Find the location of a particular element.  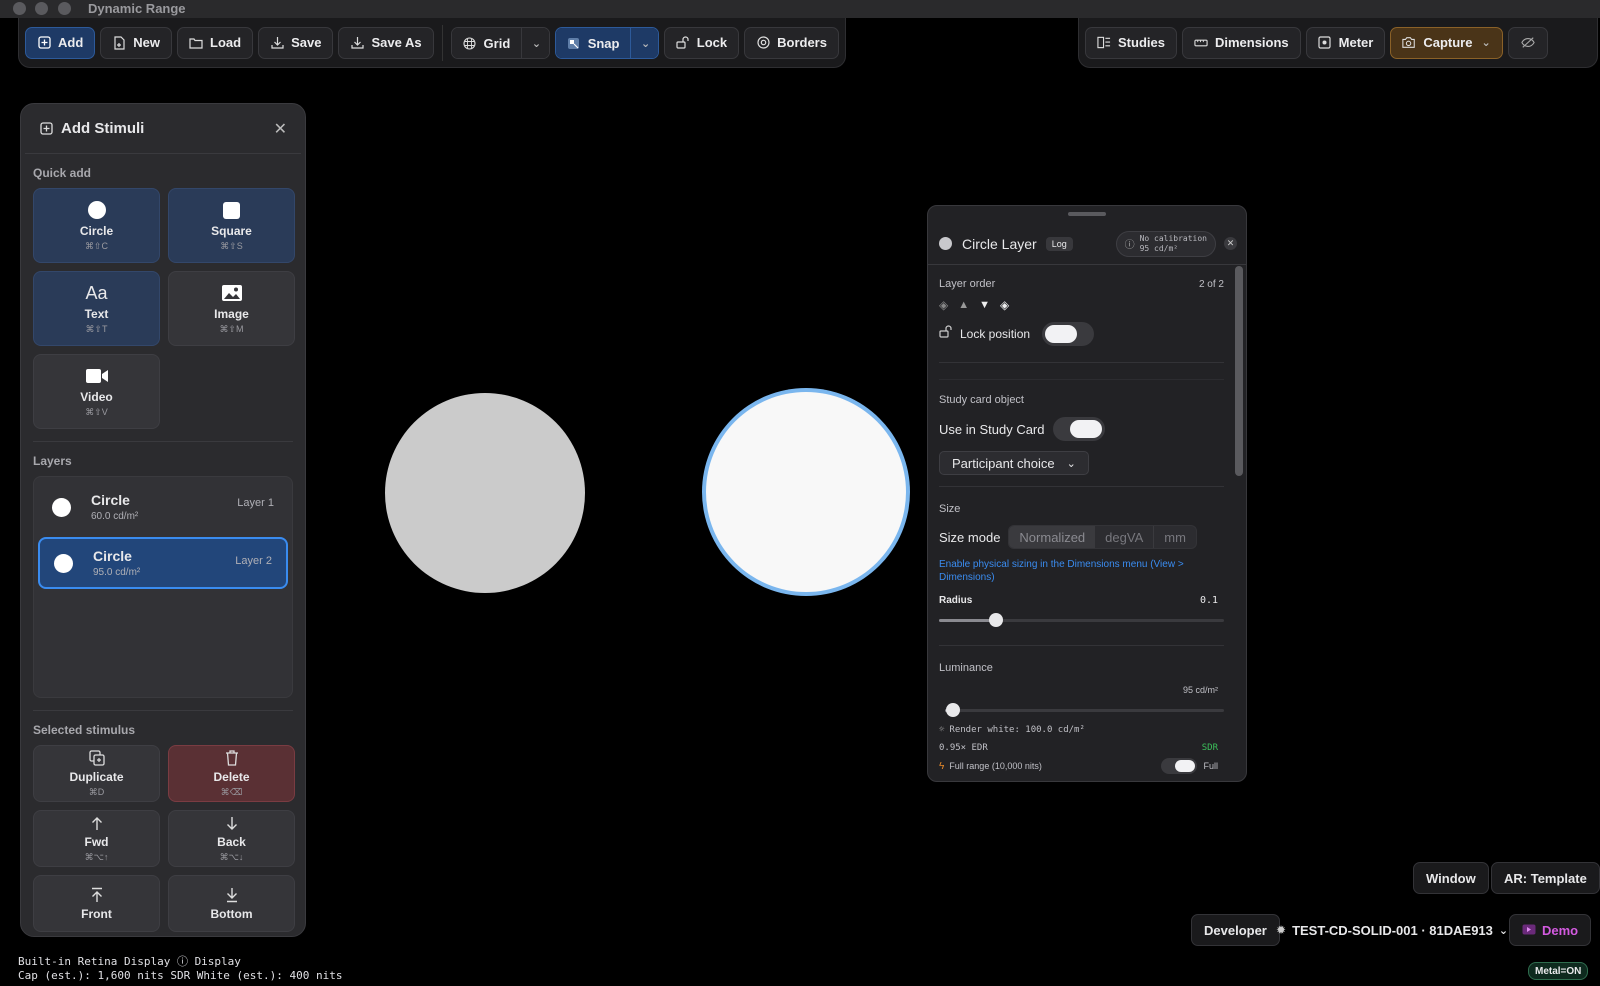

triangle-up-icon: ▲ is located at coordinates (963, 305).